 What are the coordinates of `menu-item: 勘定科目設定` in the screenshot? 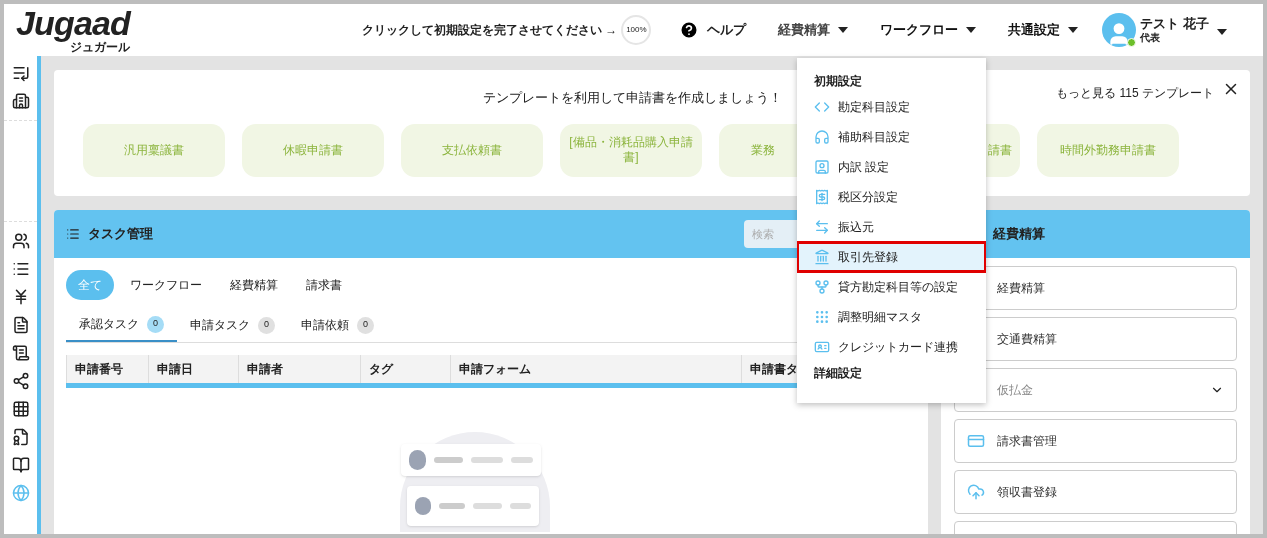 It's located at (891, 107).